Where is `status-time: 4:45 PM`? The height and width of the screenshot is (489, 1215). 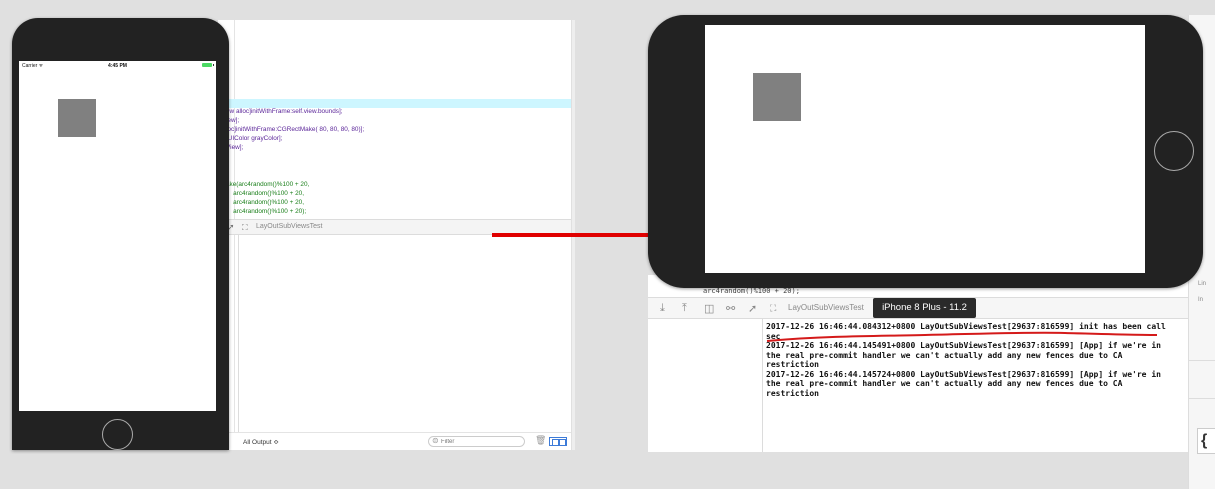 status-time: 4:45 PM is located at coordinates (117, 66).